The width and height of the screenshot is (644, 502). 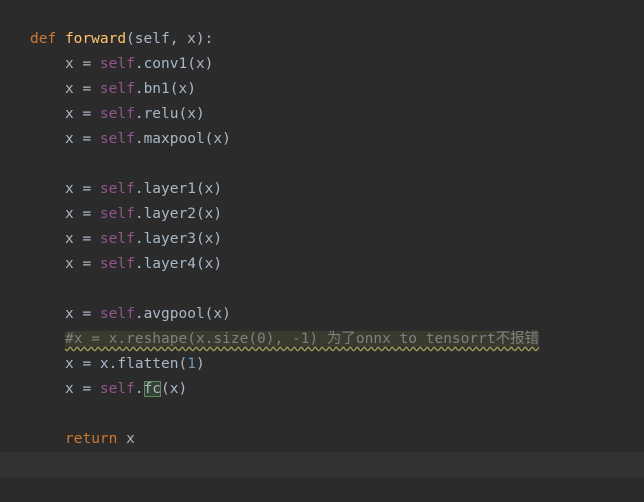 What do you see at coordinates (178, 189) in the screenshot?
I see `method-call: .layer1(x)` at bounding box center [178, 189].